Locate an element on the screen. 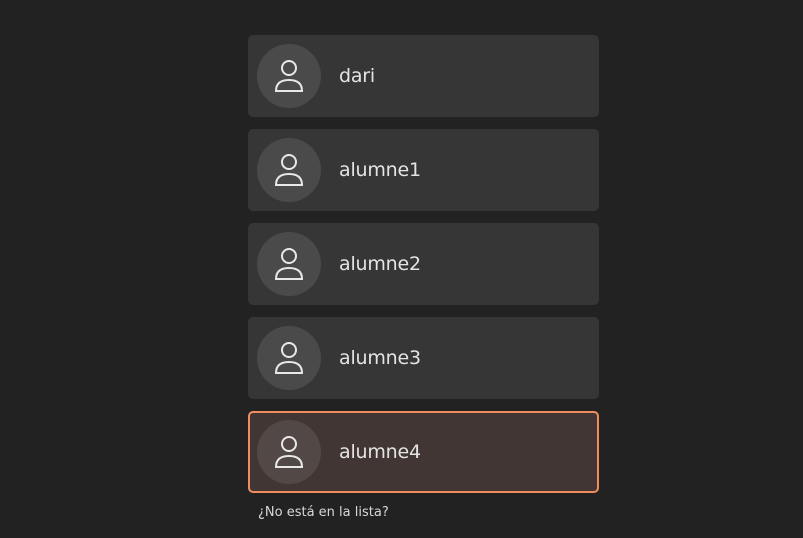  not-listed-link: ¿No está en la lista? is located at coordinates (323, 512).